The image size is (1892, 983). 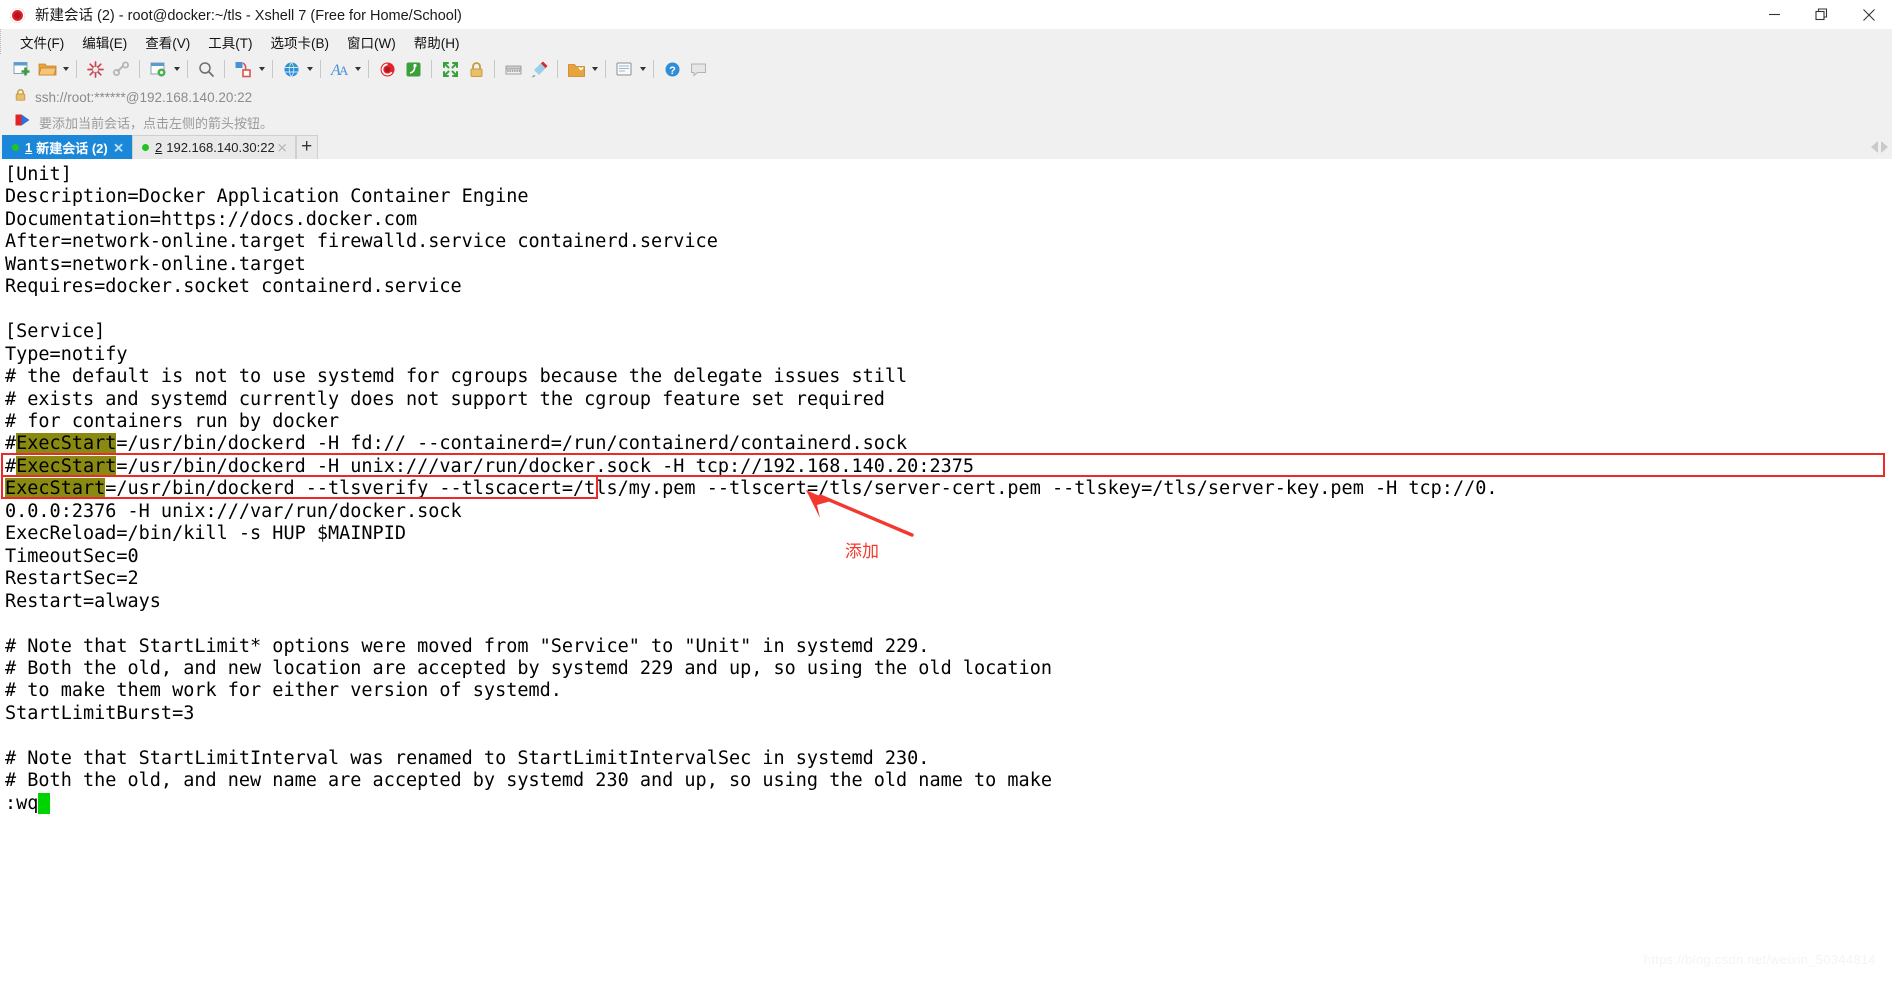 What do you see at coordinates (946, 97) in the screenshot?
I see `address-bar: ssh://root:******@192.168.140.20:22` at bounding box center [946, 97].